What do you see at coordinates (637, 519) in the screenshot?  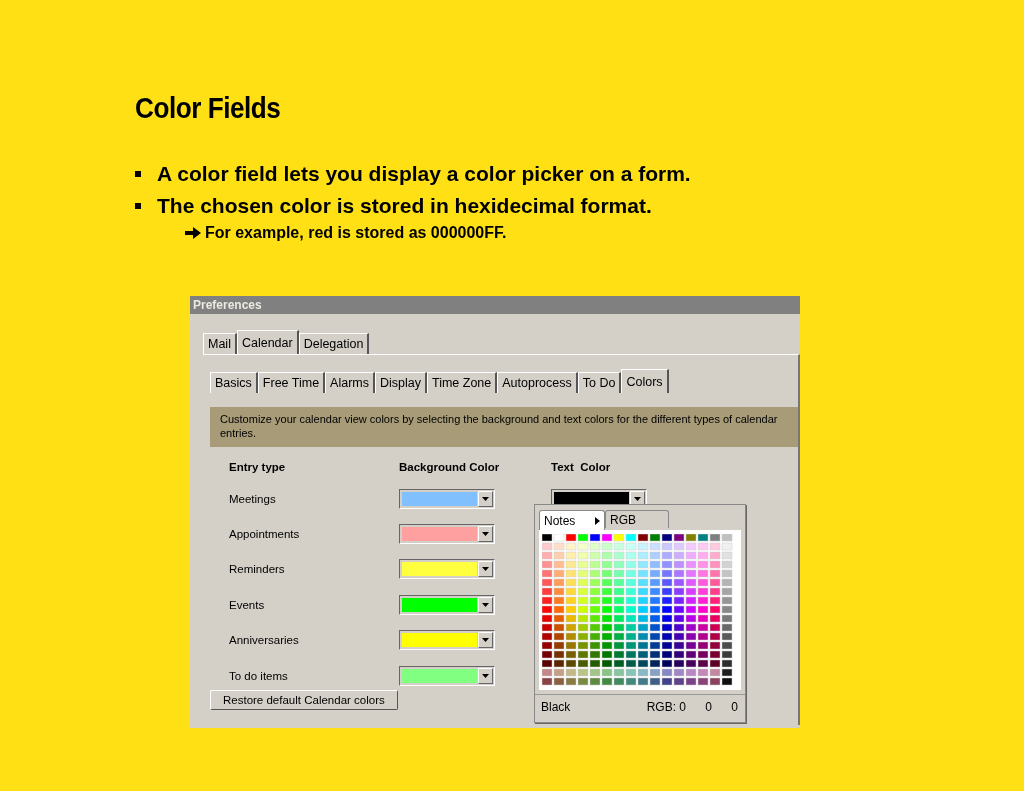 I see `tab: RGB` at bounding box center [637, 519].